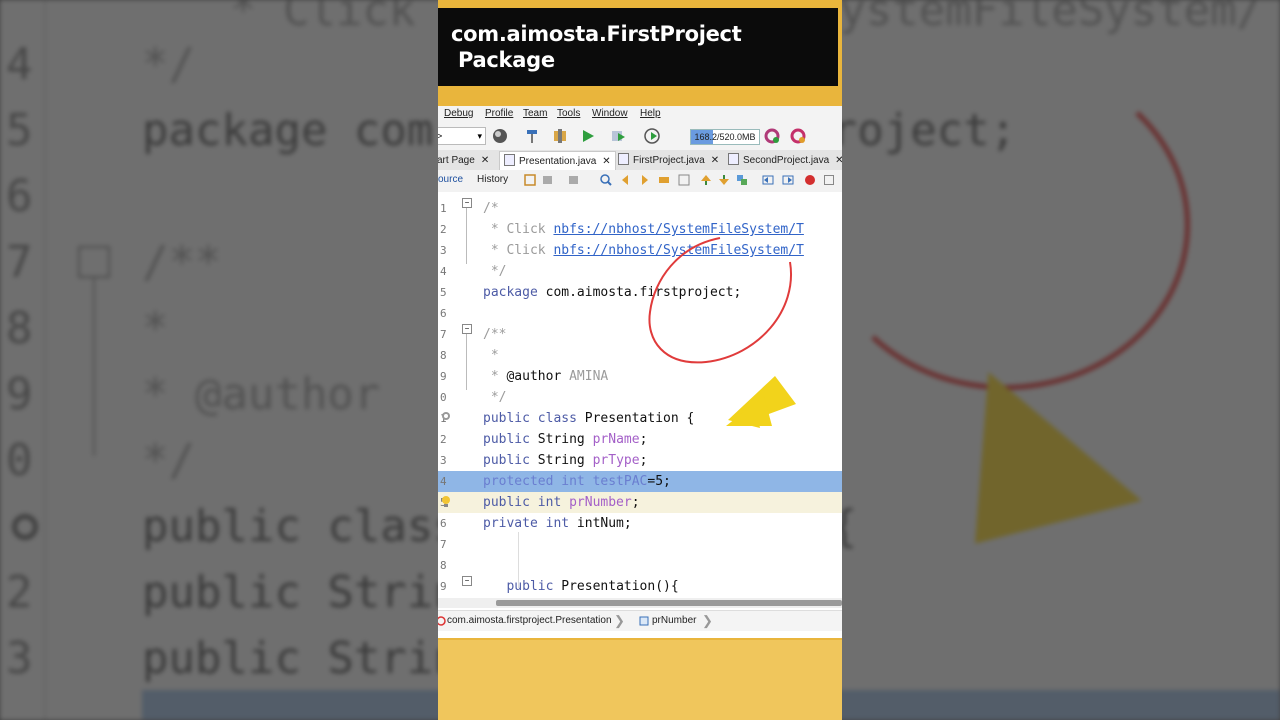 Image resolution: width=1280 pixels, height=720 pixels. Describe the element at coordinates (772, 136) in the screenshot. I see `gc-icon` at that location.